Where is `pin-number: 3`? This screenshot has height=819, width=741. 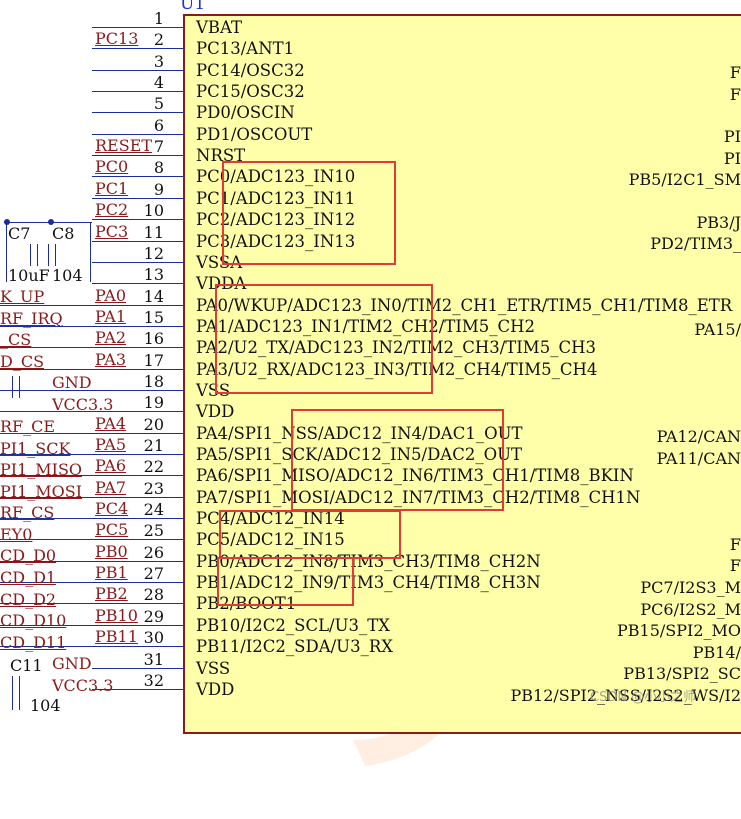
pin-number: 3 is located at coordinates (158, 61).